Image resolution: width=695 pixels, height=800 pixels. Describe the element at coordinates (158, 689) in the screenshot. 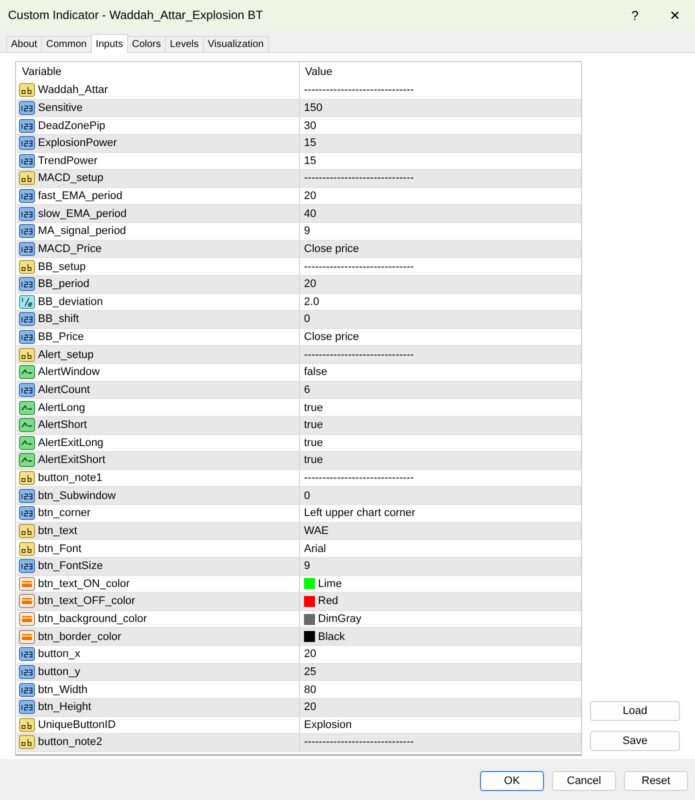

I see `variable-cell: btn_Width` at that location.